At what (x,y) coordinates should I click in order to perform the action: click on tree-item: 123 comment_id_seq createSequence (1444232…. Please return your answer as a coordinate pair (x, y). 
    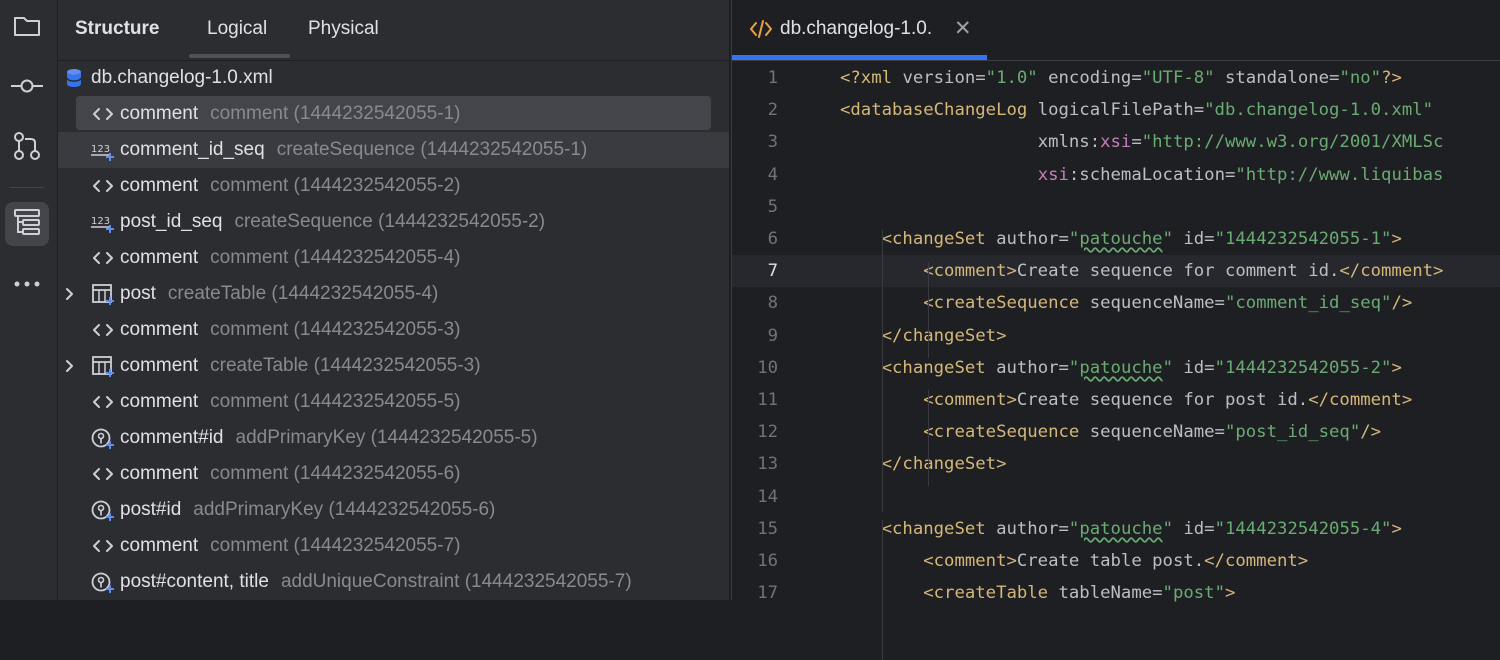
    Looking at the image, I should click on (393, 150).